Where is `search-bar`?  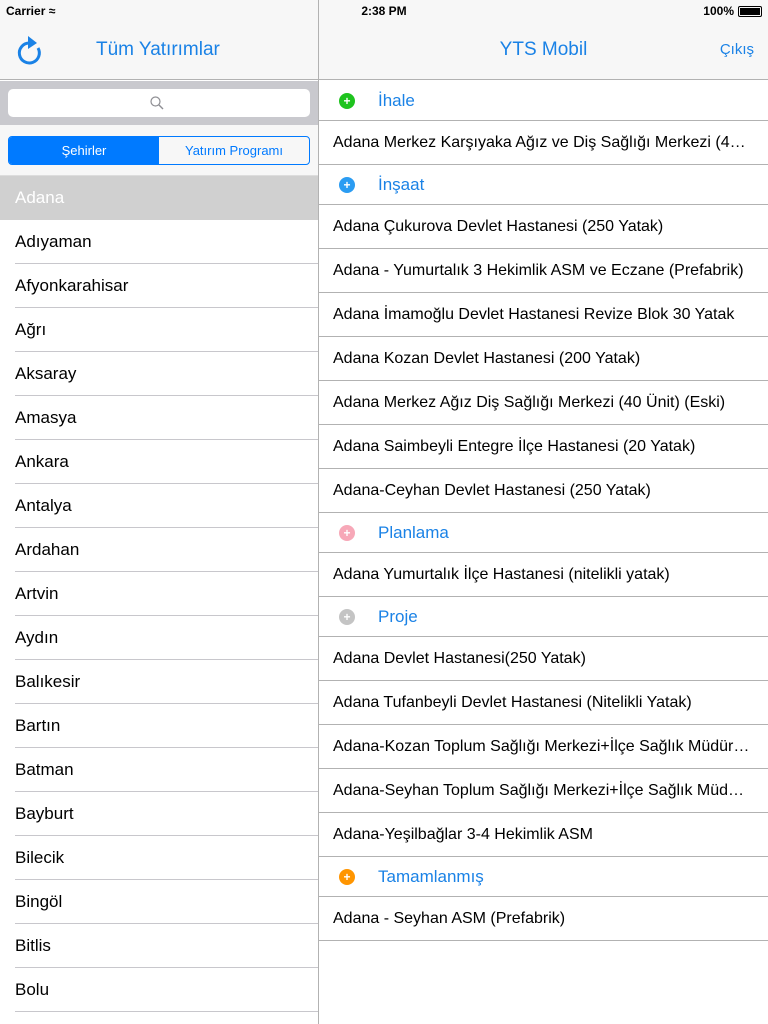
search-bar is located at coordinates (159, 103).